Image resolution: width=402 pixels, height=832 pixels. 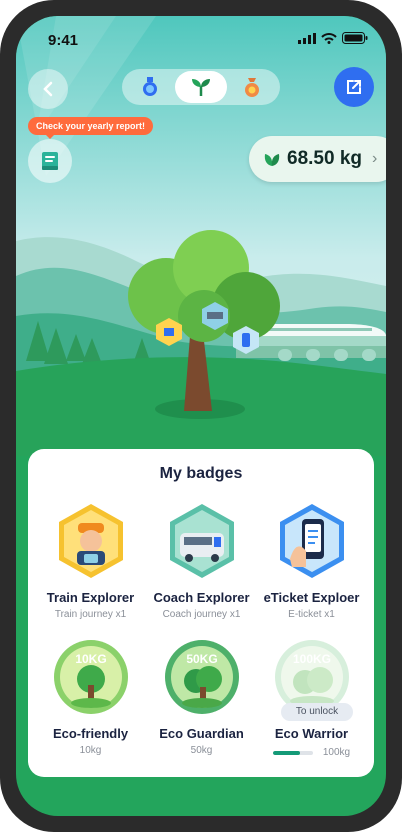 I want to click on yearly-report-button, so click(x=50, y=161).